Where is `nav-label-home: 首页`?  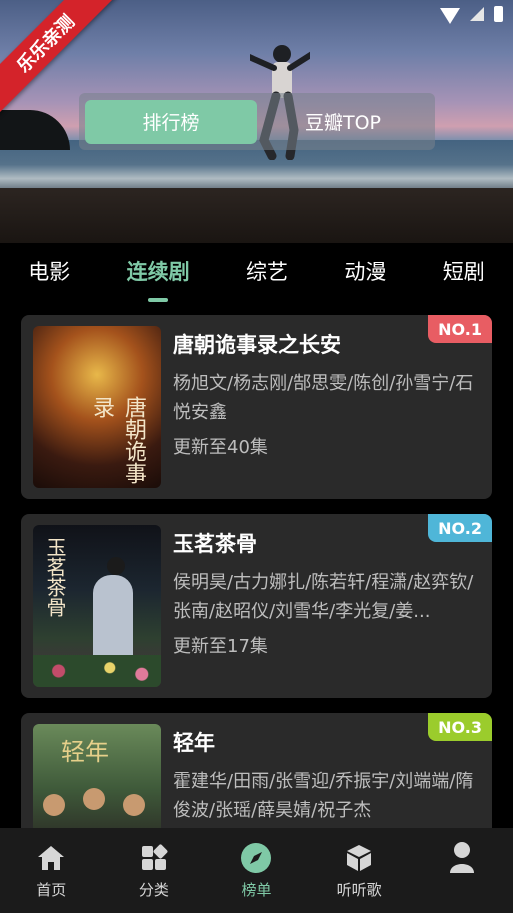 nav-label-home: 首页 is located at coordinates (51, 890).